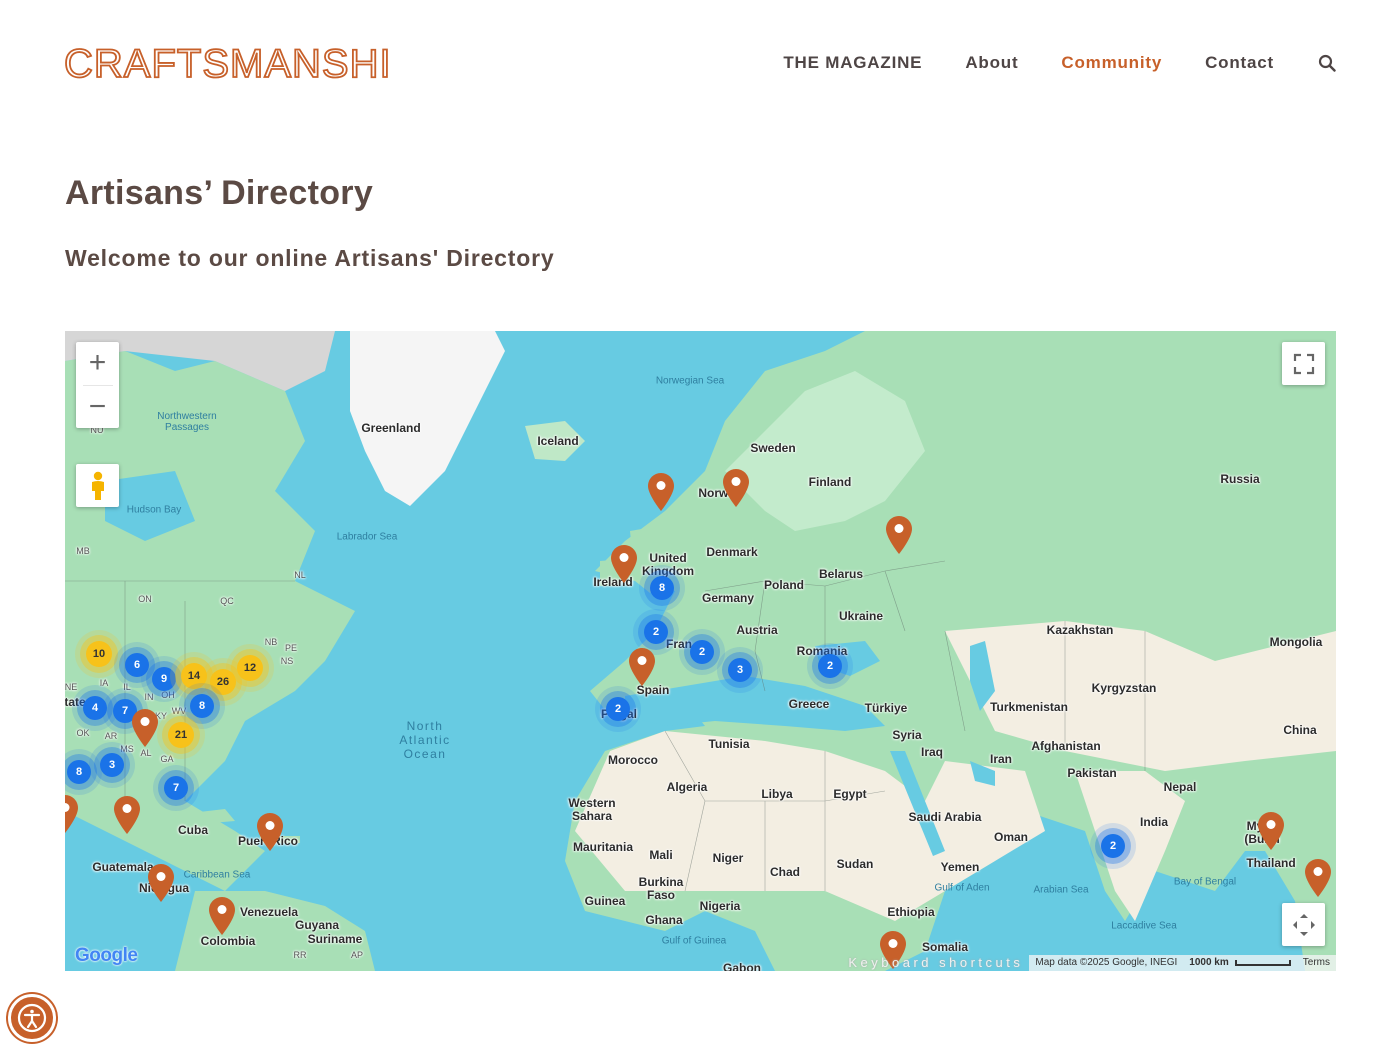  What do you see at coordinates (97, 363) in the screenshot?
I see `zoom-in-button: +` at bounding box center [97, 363].